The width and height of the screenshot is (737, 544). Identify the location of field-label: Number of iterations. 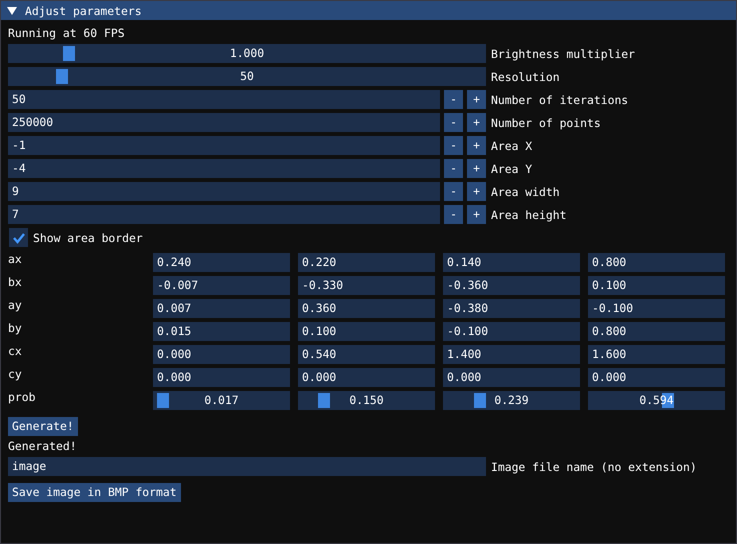
(559, 99).